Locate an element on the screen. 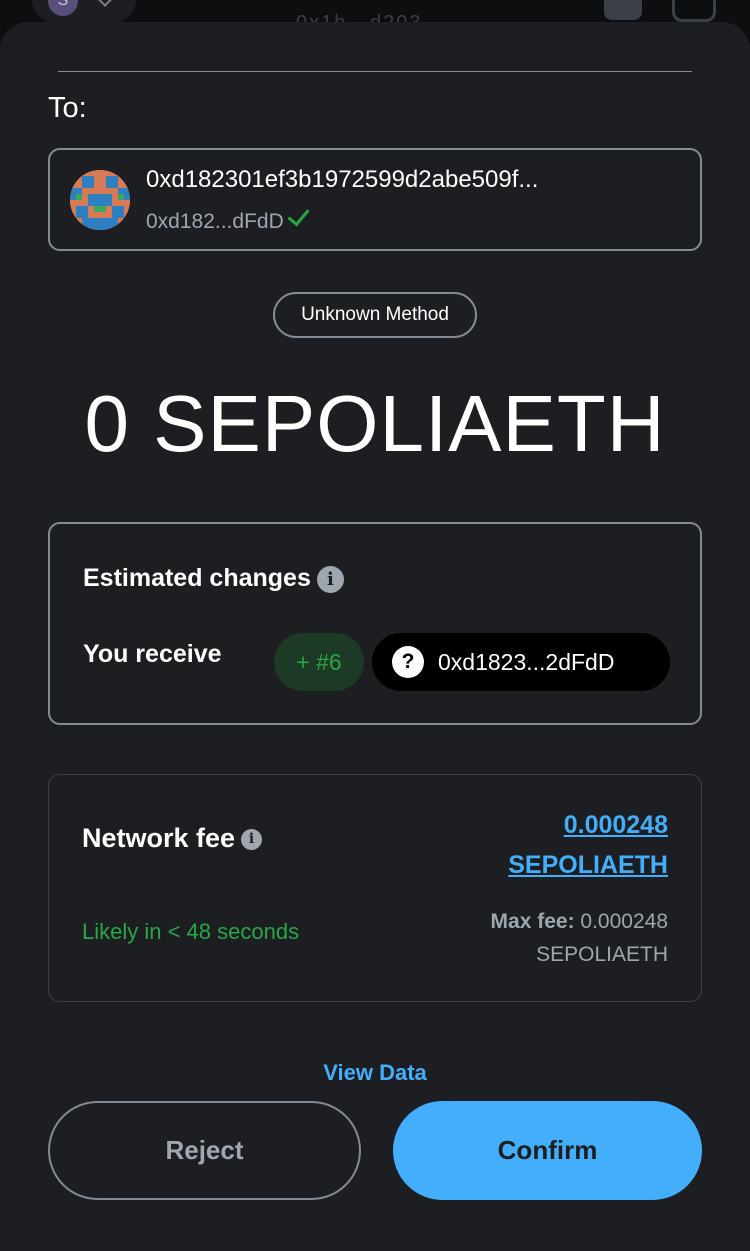 Image resolution: width=750 pixels, height=1251 pixels. estimated-changes-title-text: Estimated changes is located at coordinates (197, 578).